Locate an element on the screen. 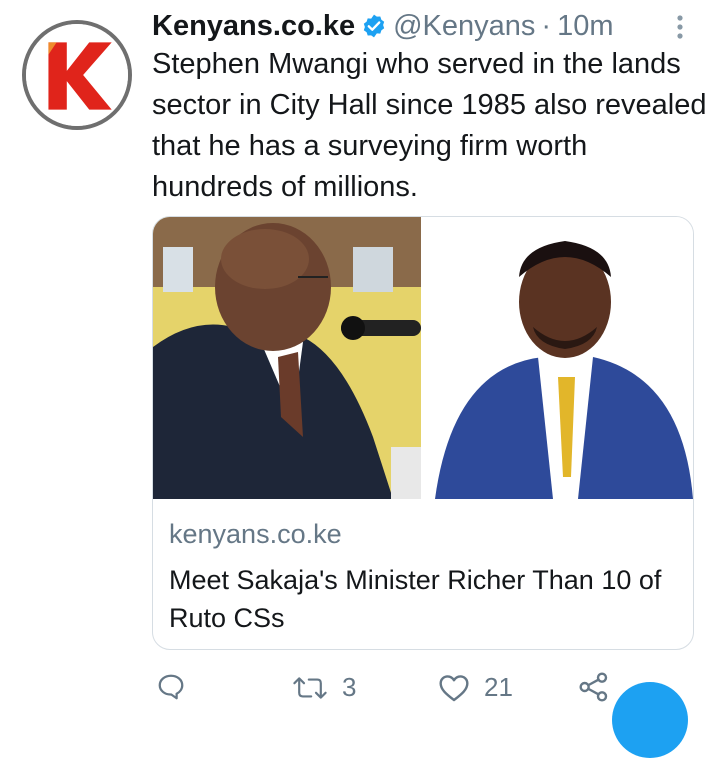 This screenshot has height=758, width=720. share-icon is located at coordinates (593, 687).